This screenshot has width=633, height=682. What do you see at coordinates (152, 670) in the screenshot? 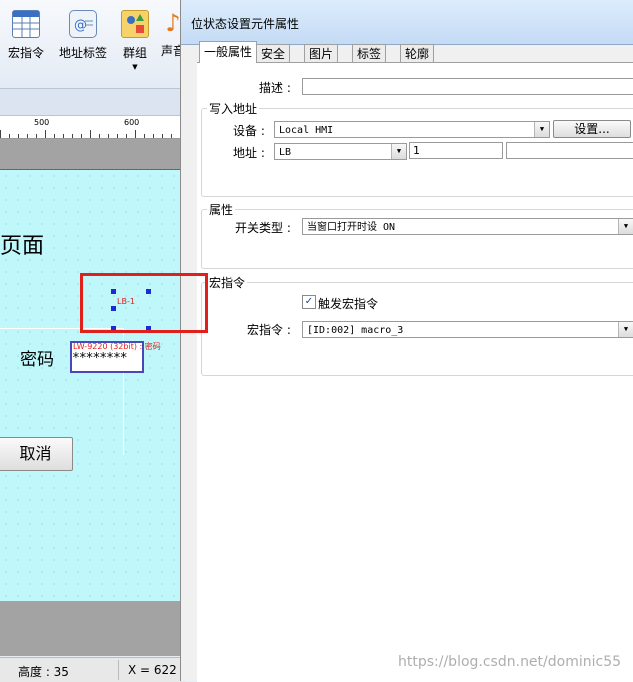
I see `status-x-coordinate: X = 622` at bounding box center [152, 670].